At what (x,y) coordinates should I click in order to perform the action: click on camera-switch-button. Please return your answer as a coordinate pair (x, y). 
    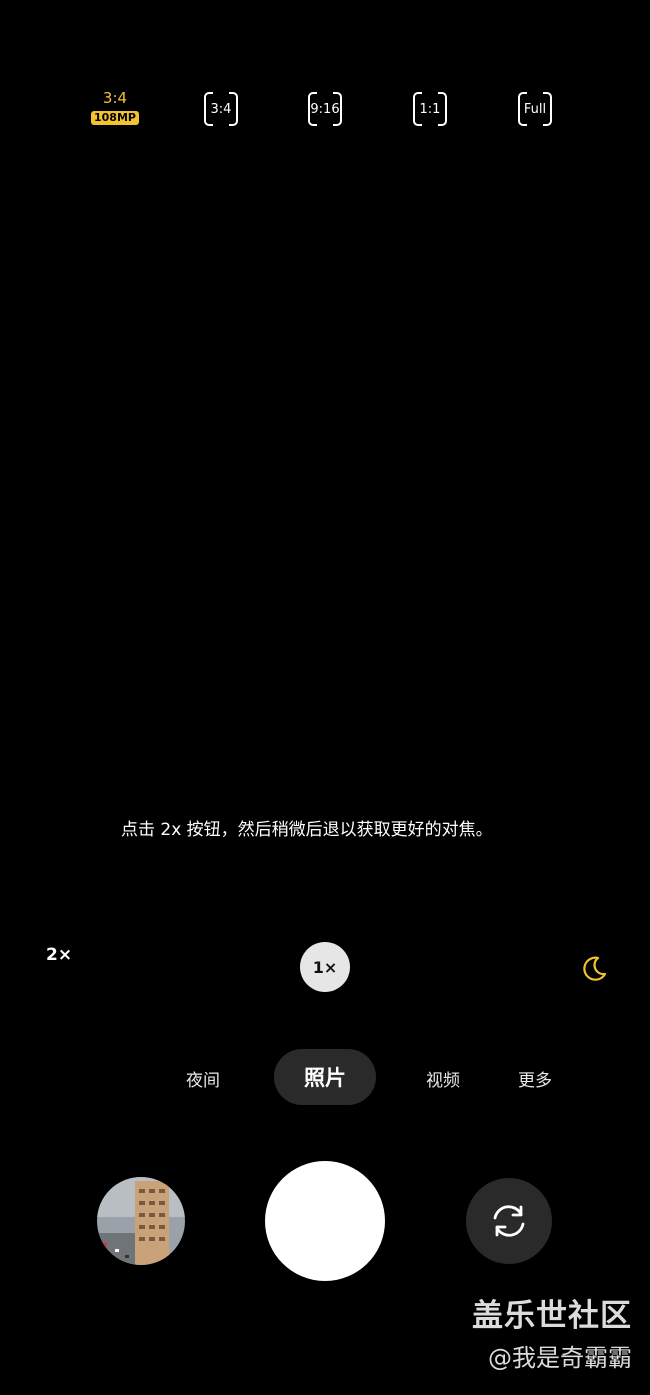
    Looking at the image, I should click on (509, 1221).